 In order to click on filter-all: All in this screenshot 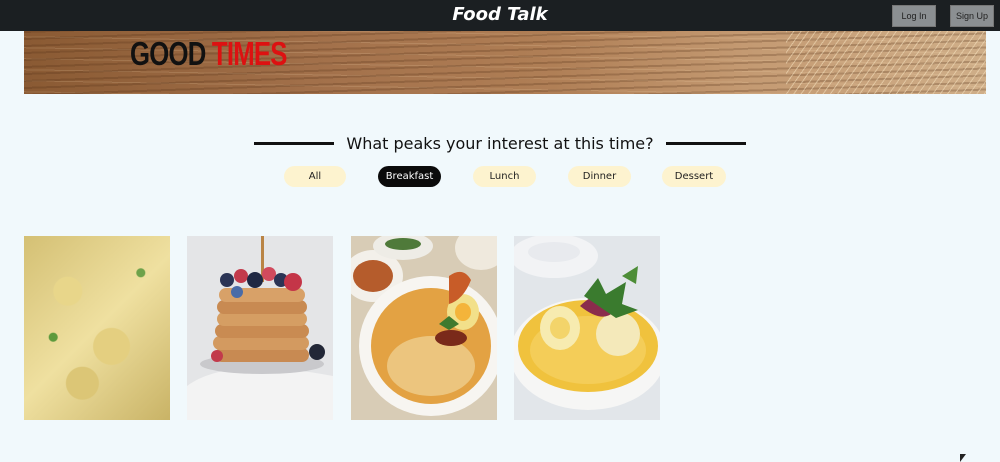, I will do `click(315, 176)`.